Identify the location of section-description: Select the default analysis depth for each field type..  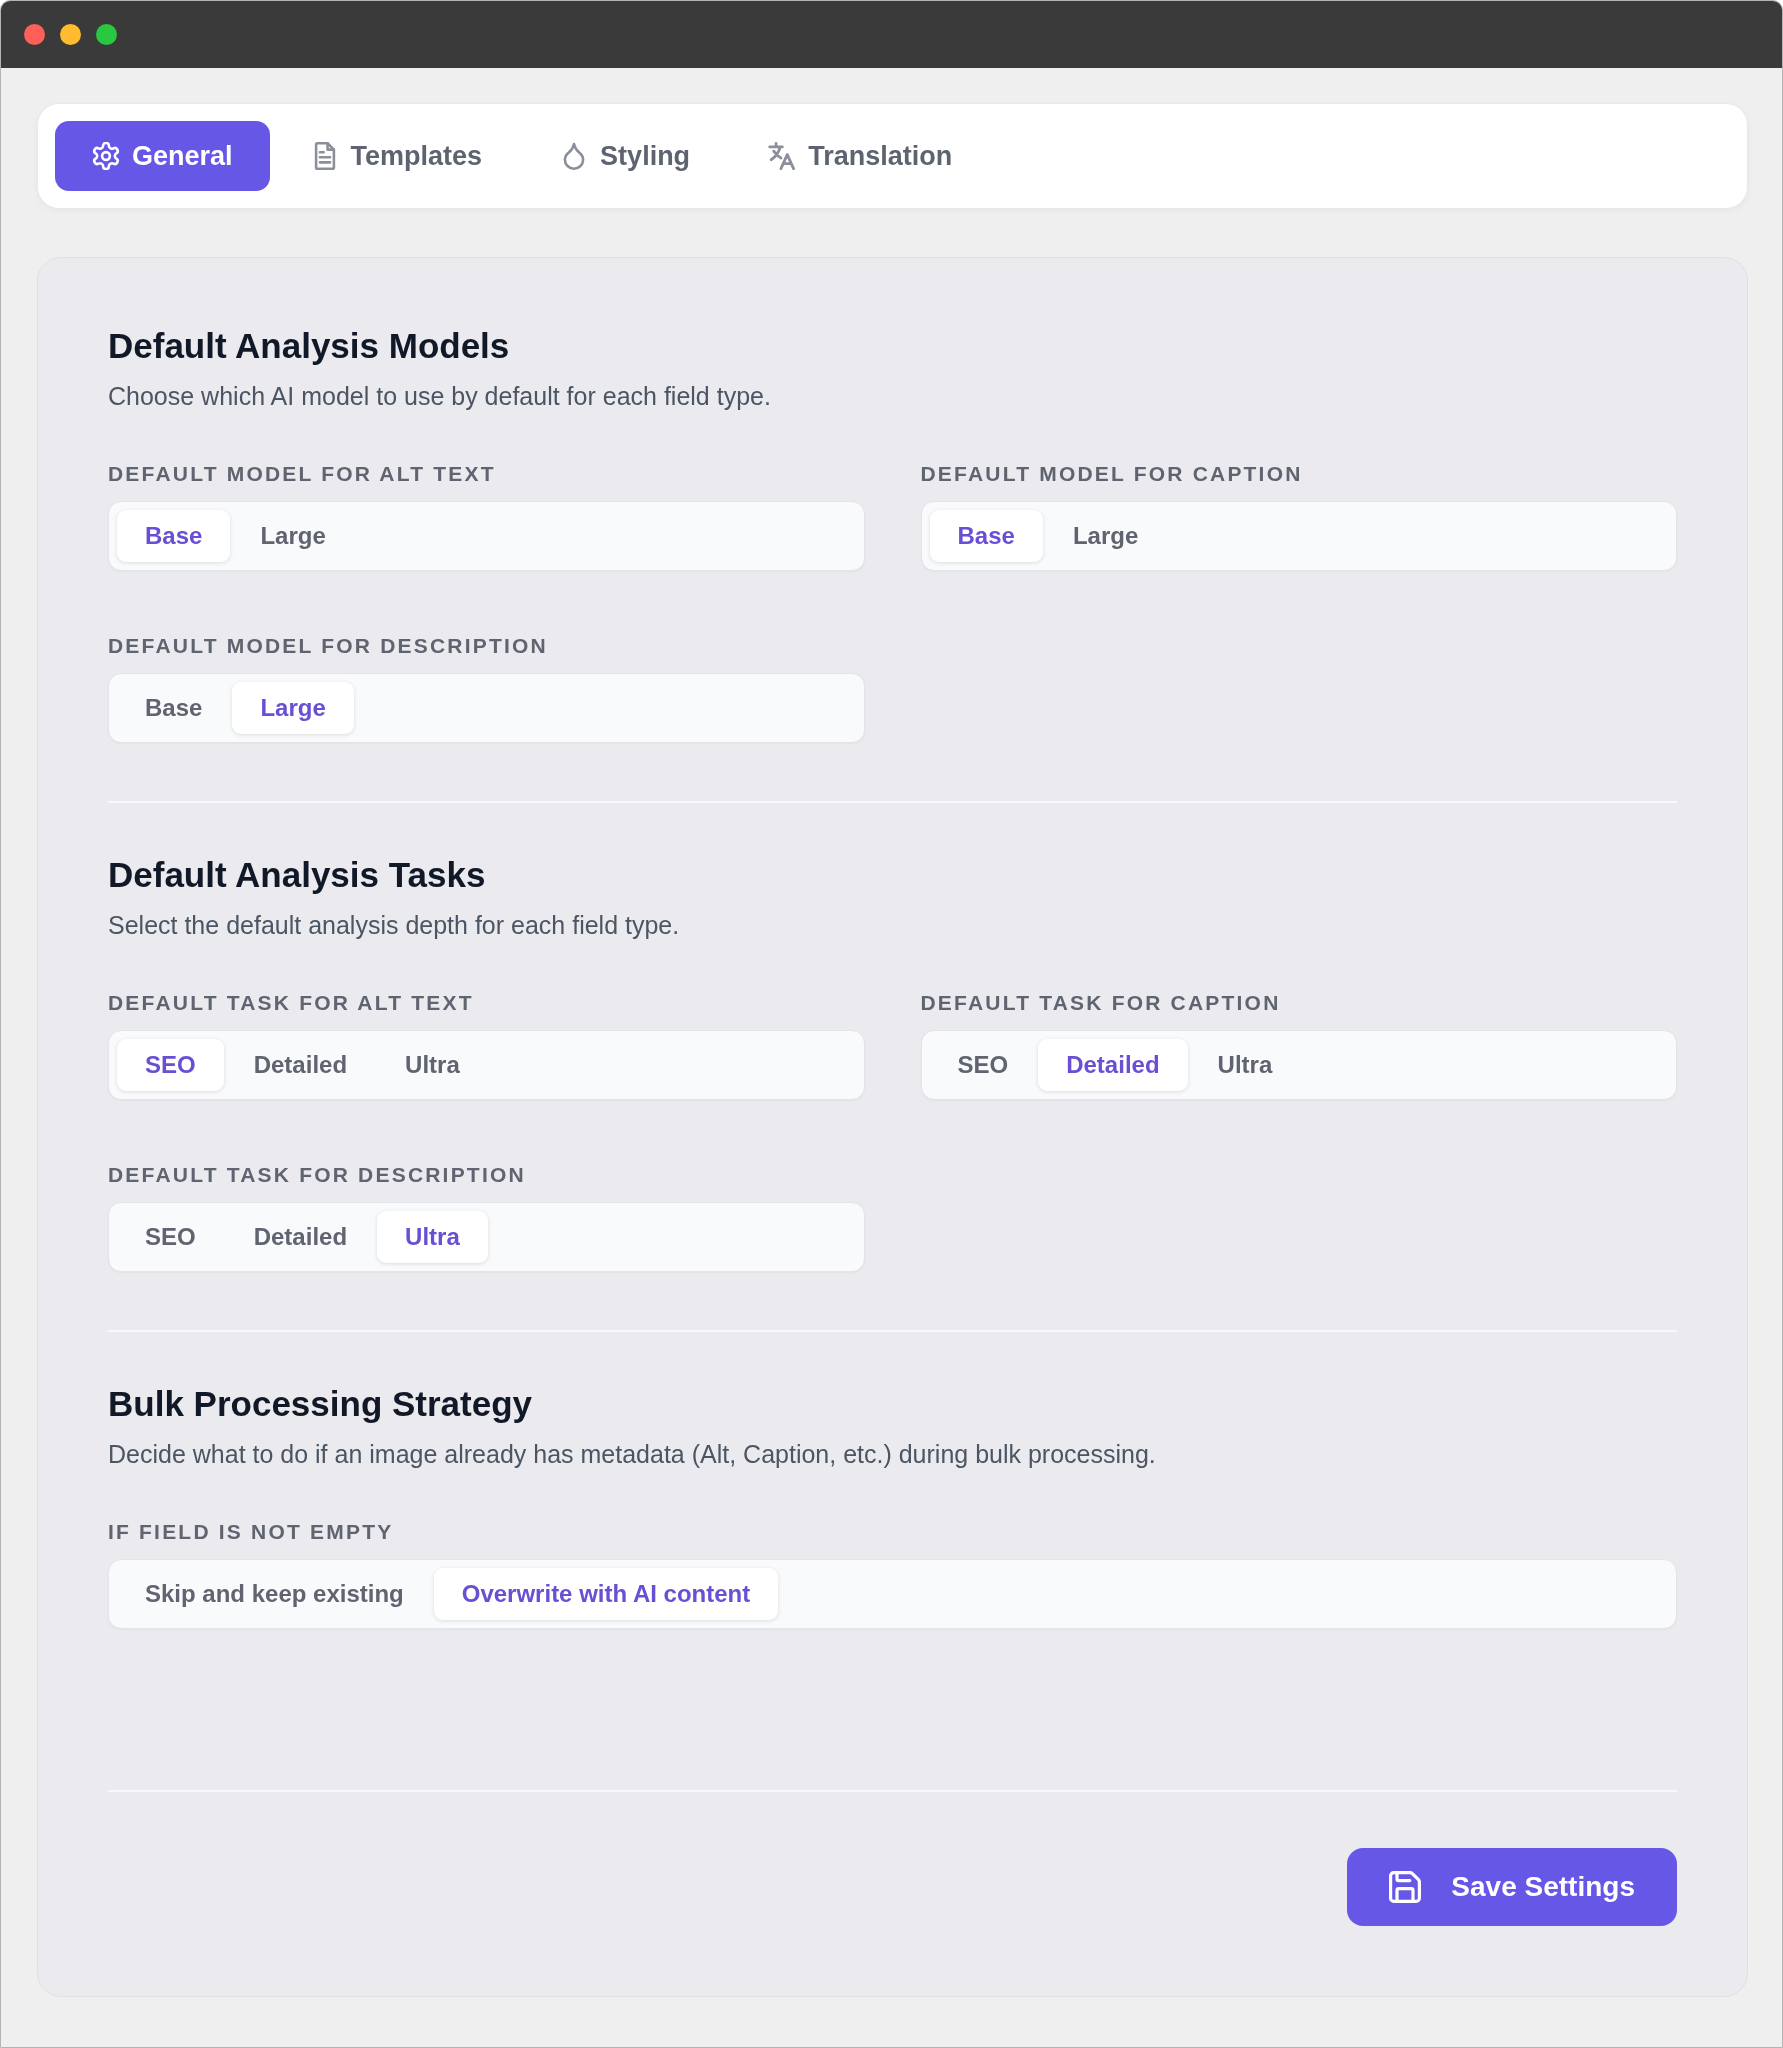
(394, 925).